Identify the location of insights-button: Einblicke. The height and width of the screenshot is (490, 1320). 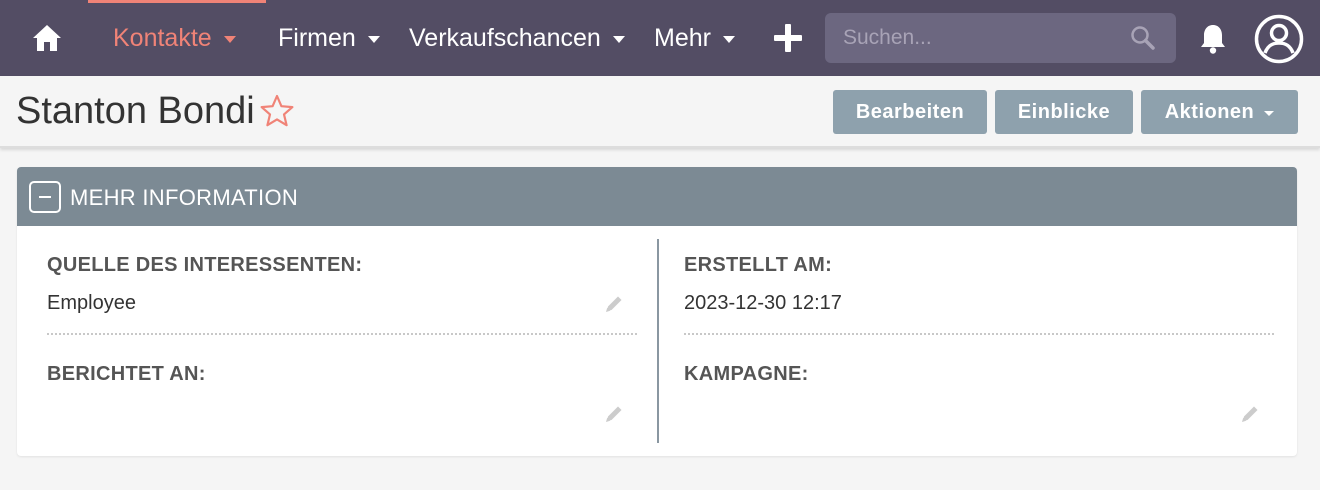
(1064, 112).